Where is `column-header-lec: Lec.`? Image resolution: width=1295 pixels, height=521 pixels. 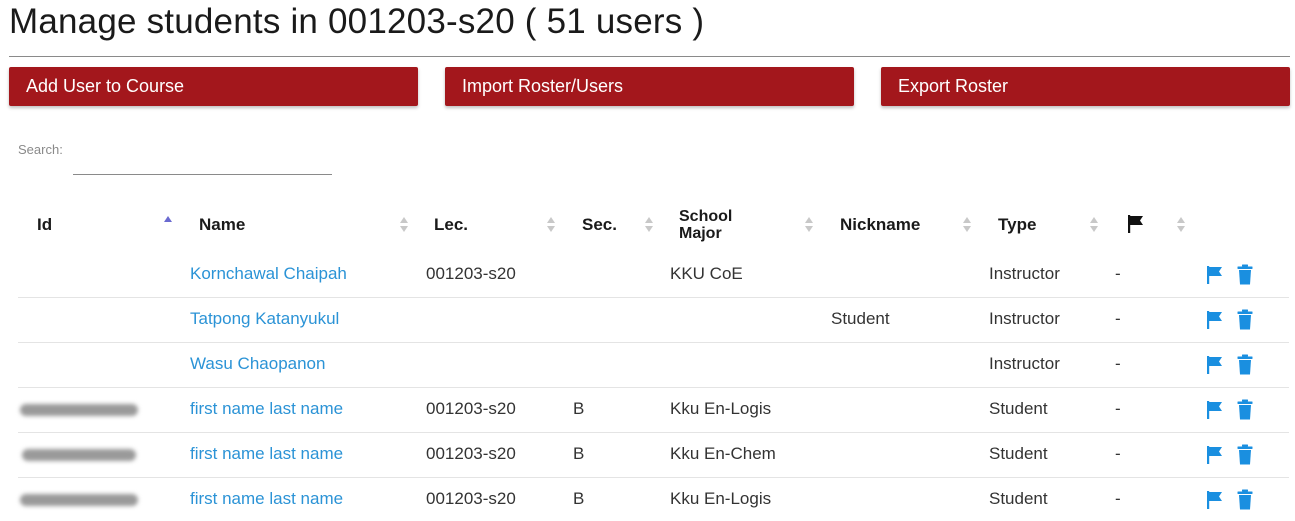 column-header-lec: Lec. is located at coordinates (451, 225).